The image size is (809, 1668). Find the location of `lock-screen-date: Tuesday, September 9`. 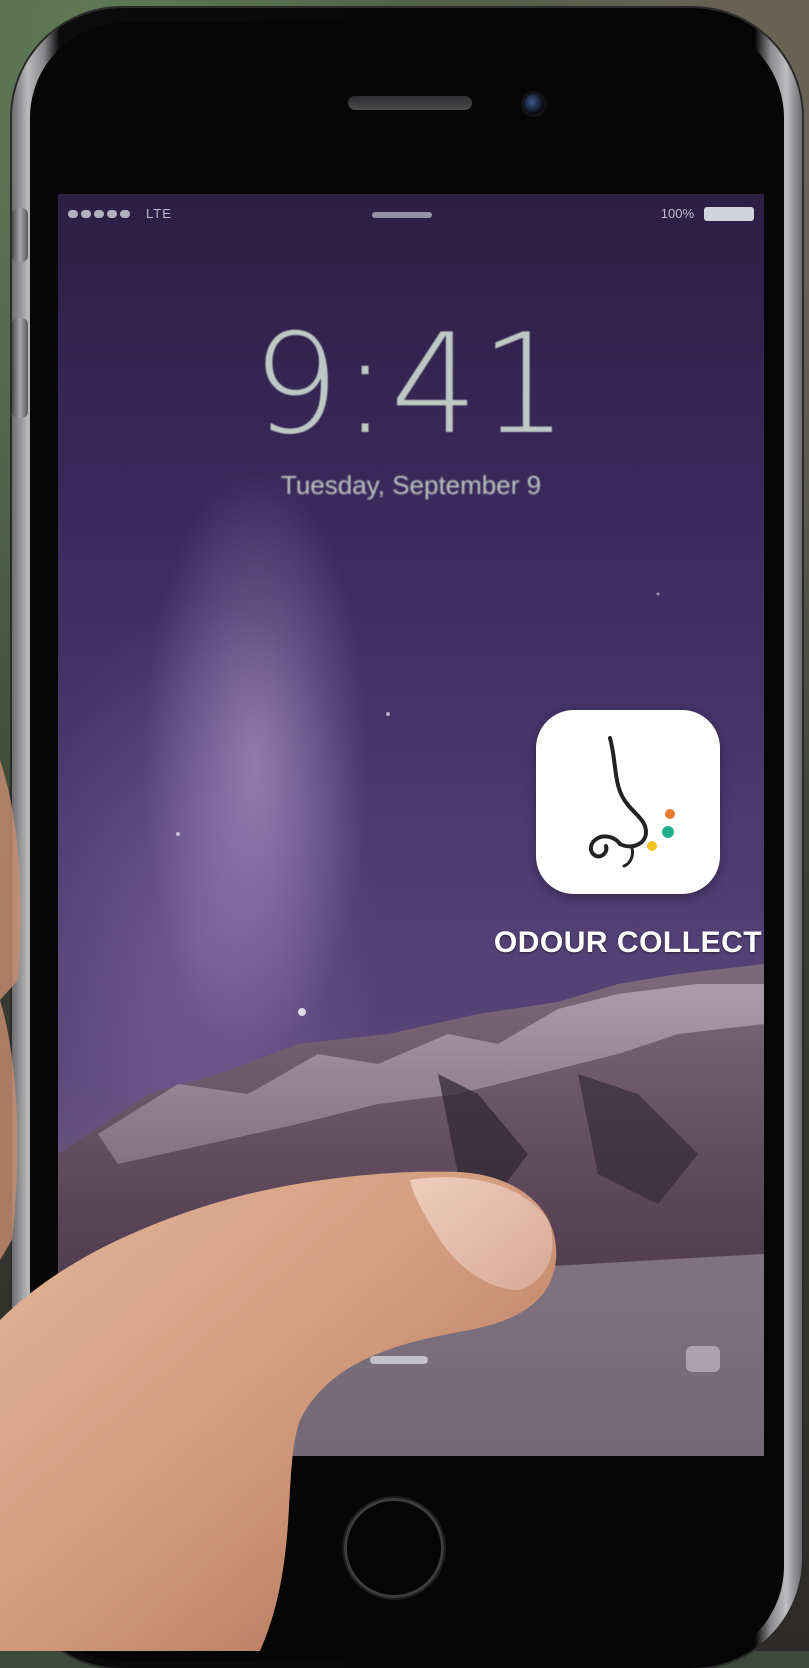

lock-screen-date: Tuesday, September 9 is located at coordinates (411, 485).